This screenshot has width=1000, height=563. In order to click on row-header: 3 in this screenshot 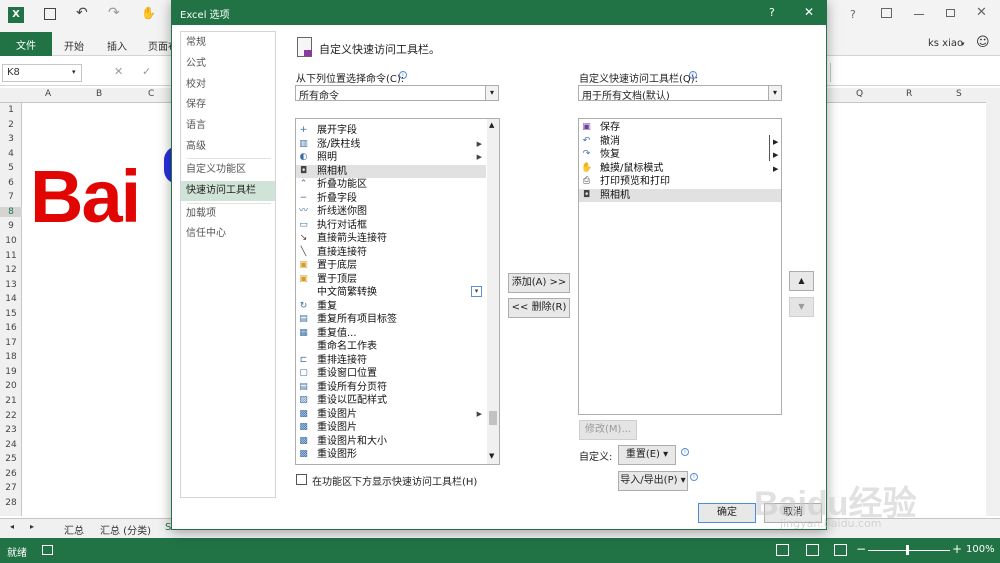, I will do `click(11, 139)`.